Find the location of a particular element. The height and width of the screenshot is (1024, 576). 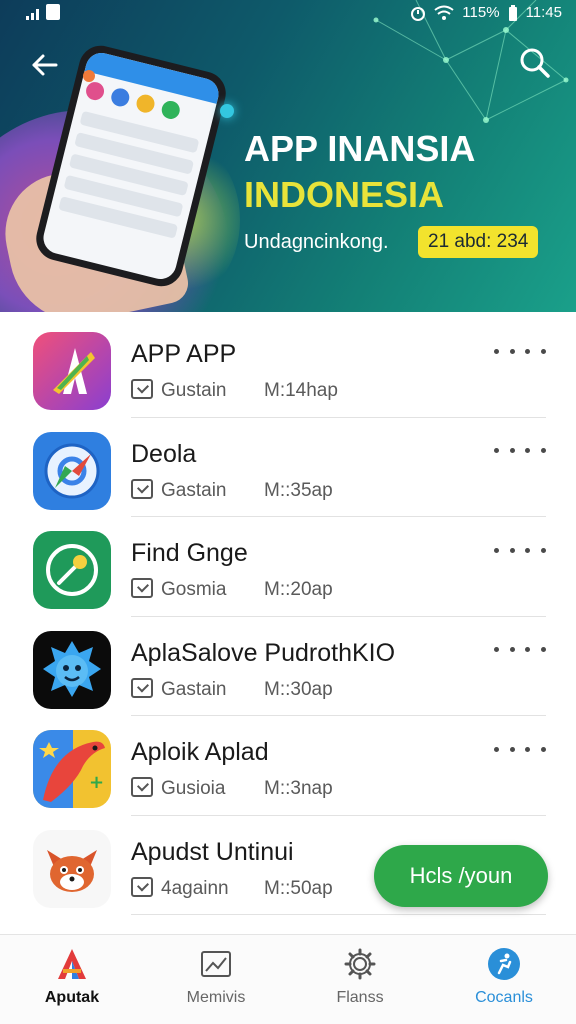

status-right: 115% 11:45 is located at coordinates (486, 12).